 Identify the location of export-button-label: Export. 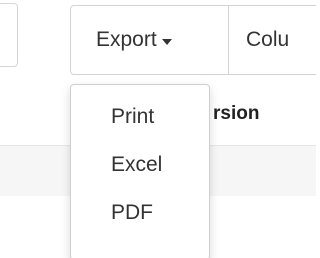
(126, 39).